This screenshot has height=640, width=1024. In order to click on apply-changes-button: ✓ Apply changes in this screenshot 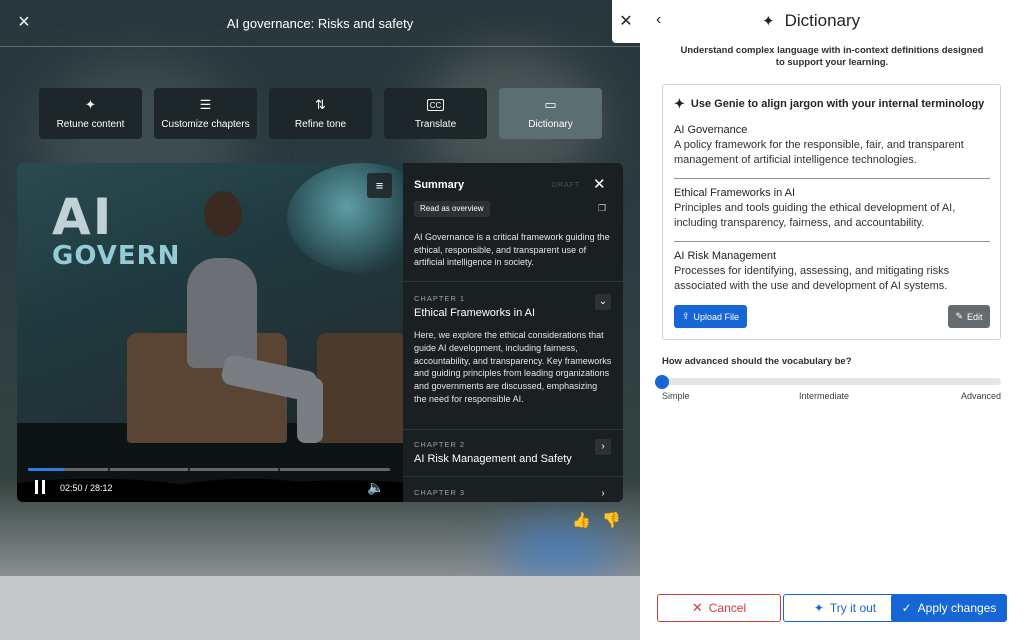, I will do `click(949, 608)`.